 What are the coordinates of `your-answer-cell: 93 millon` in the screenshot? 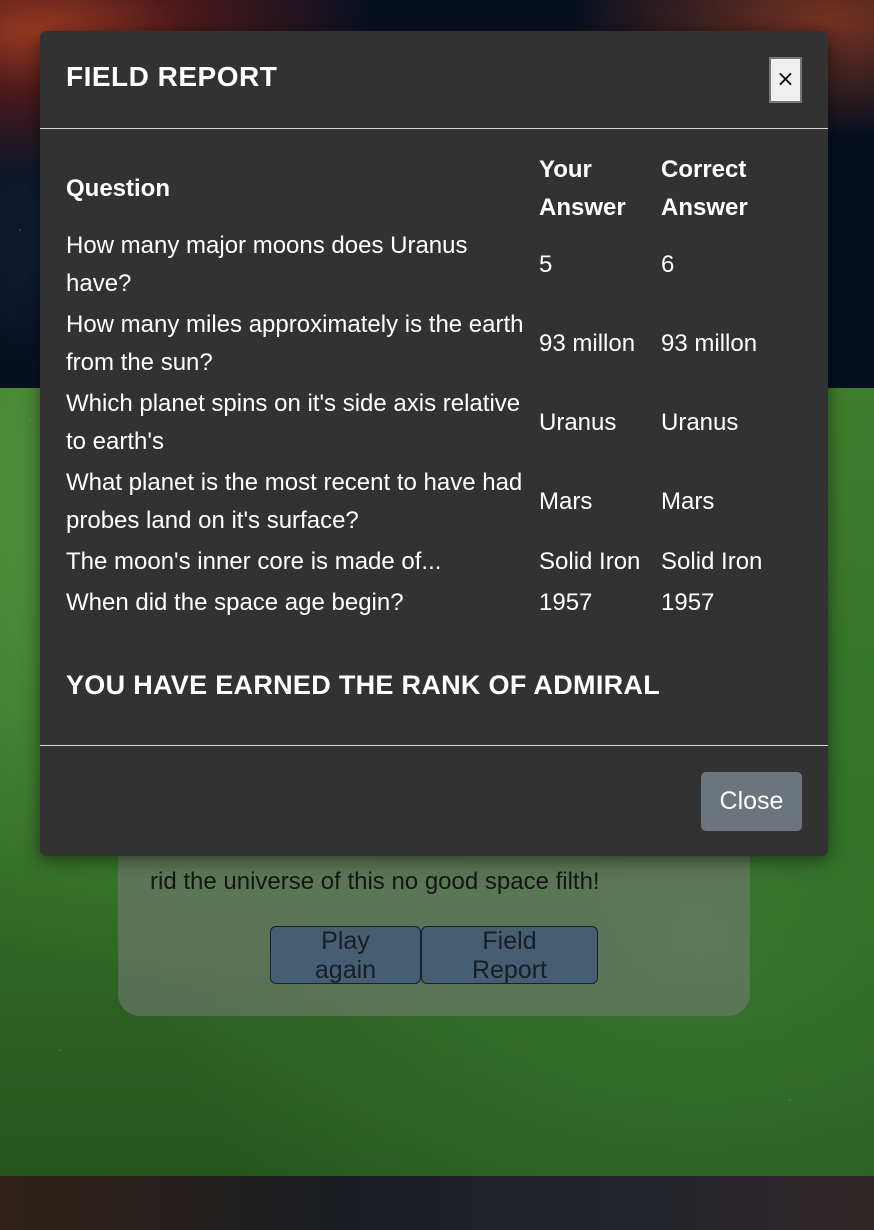 It's located at (587, 343).